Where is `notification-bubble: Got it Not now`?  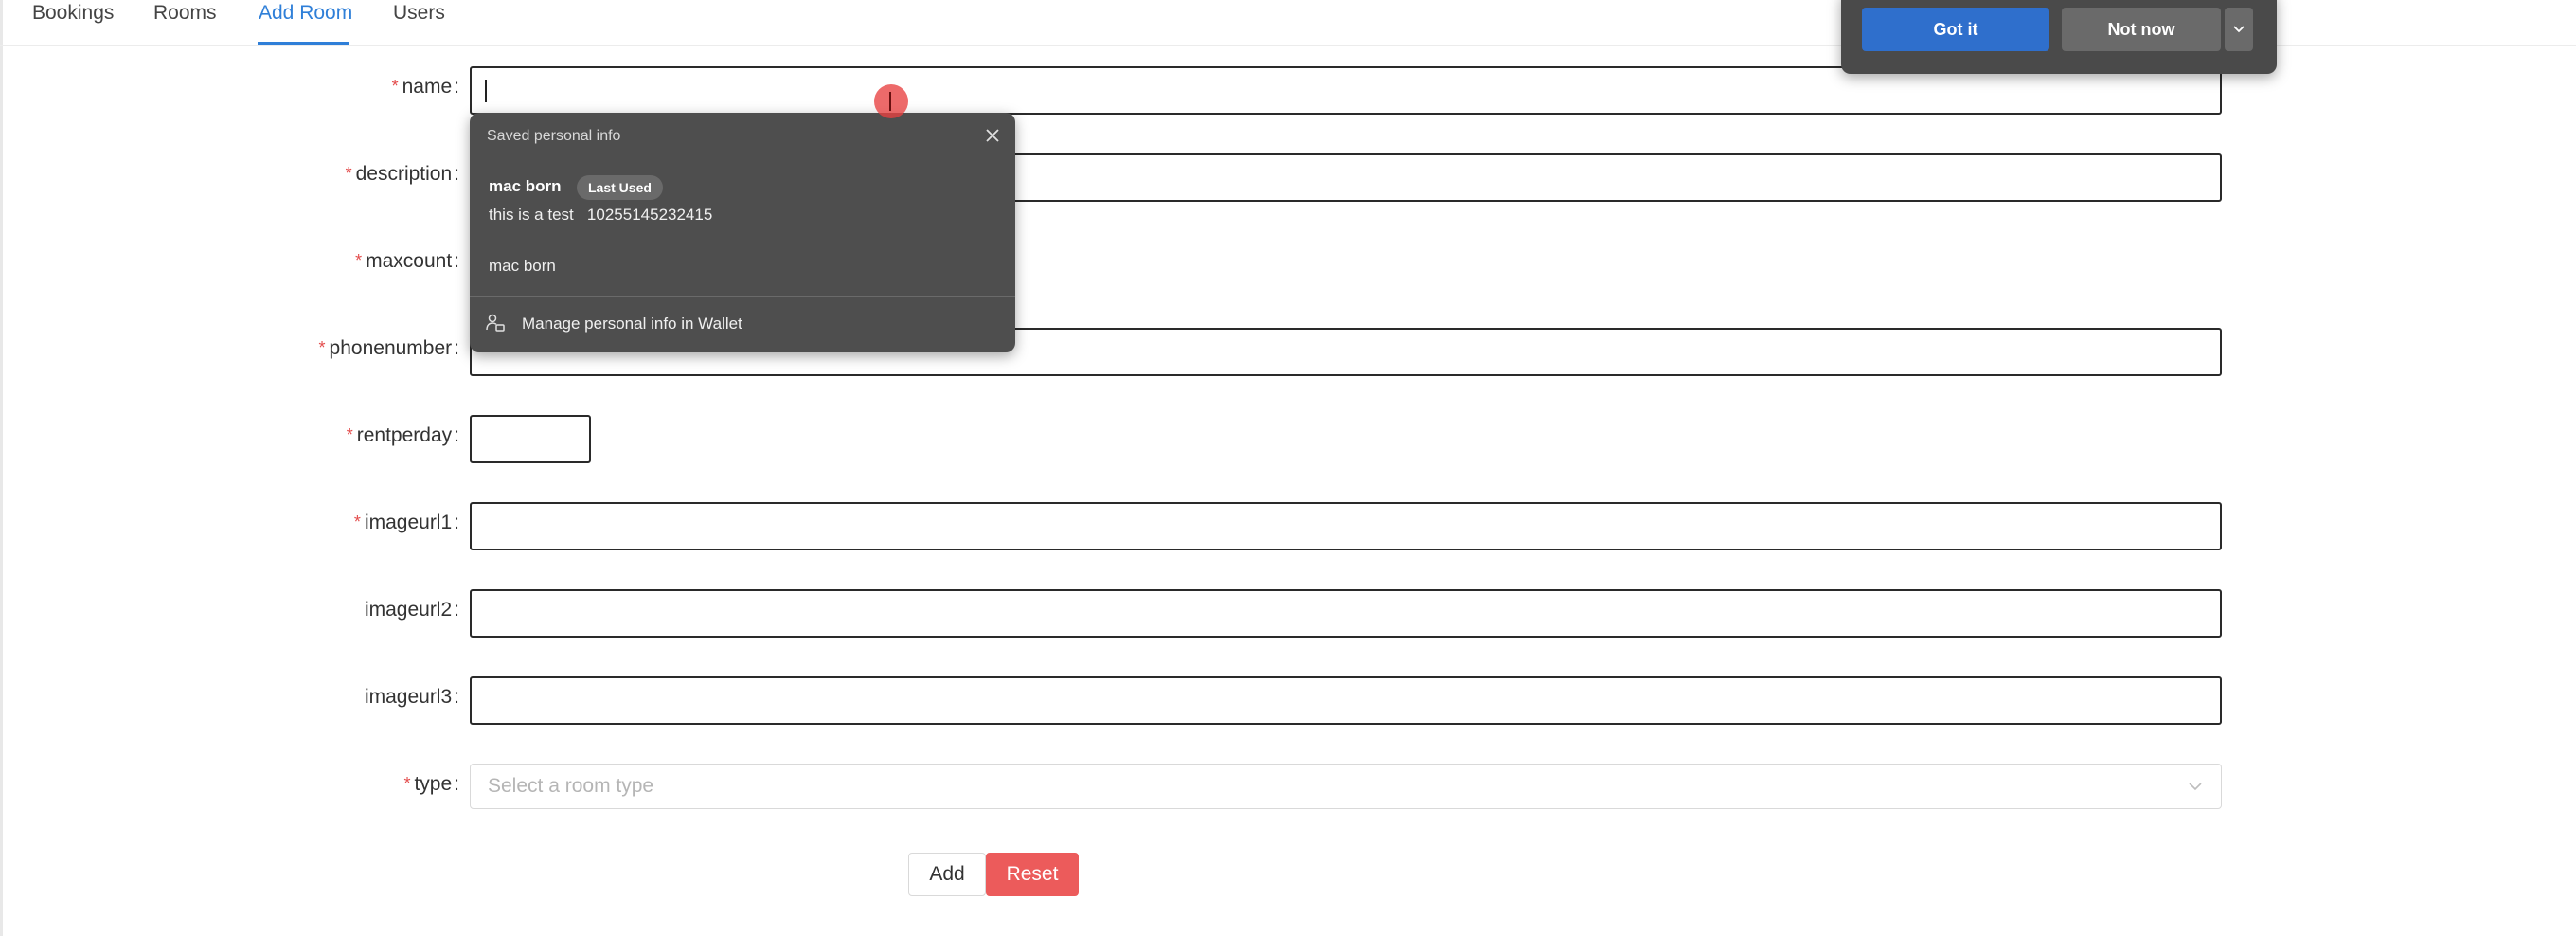 notification-bubble: Got it Not now is located at coordinates (2059, 37).